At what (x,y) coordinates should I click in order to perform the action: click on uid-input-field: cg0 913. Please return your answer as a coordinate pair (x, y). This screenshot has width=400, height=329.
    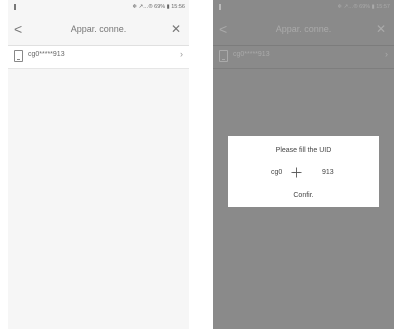
    Looking at the image, I should click on (303, 173).